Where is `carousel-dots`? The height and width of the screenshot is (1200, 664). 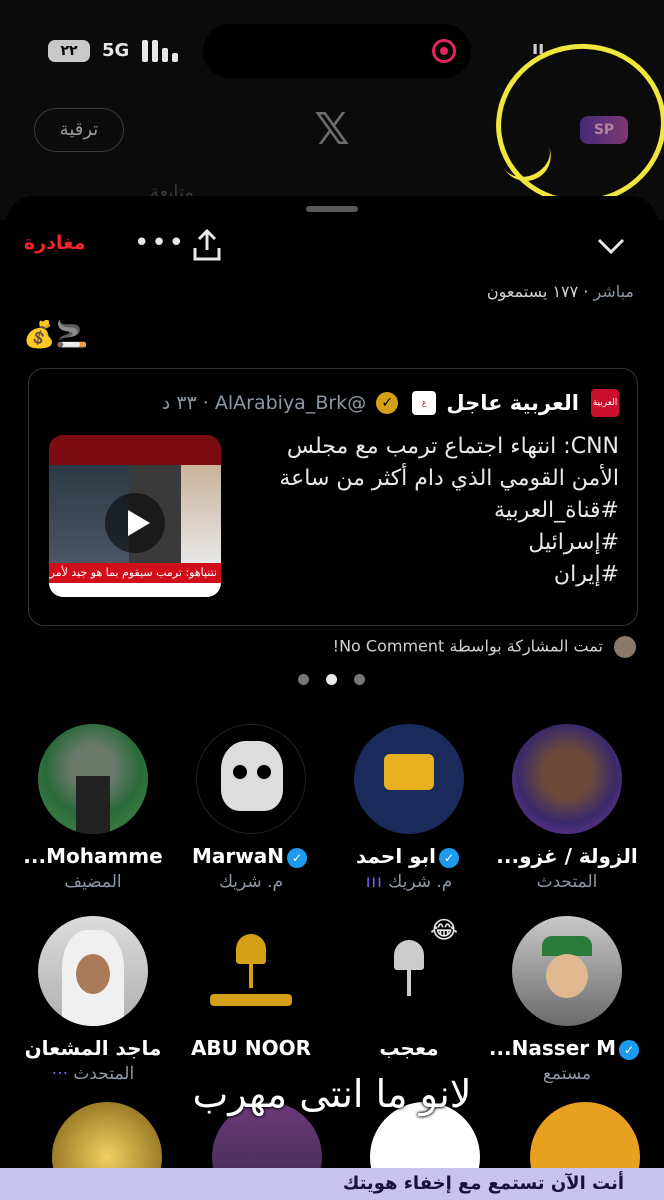 carousel-dots is located at coordinates (333, 681).